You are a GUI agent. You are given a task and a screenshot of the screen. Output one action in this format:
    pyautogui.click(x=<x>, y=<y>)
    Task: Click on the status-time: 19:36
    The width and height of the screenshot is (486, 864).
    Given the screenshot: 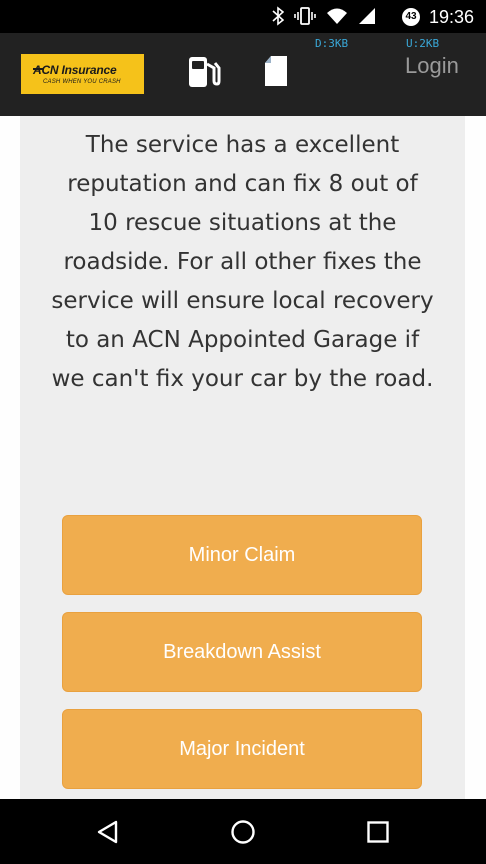 What is the action you would take?
    pyautogui.click(x=451, y=17)
    